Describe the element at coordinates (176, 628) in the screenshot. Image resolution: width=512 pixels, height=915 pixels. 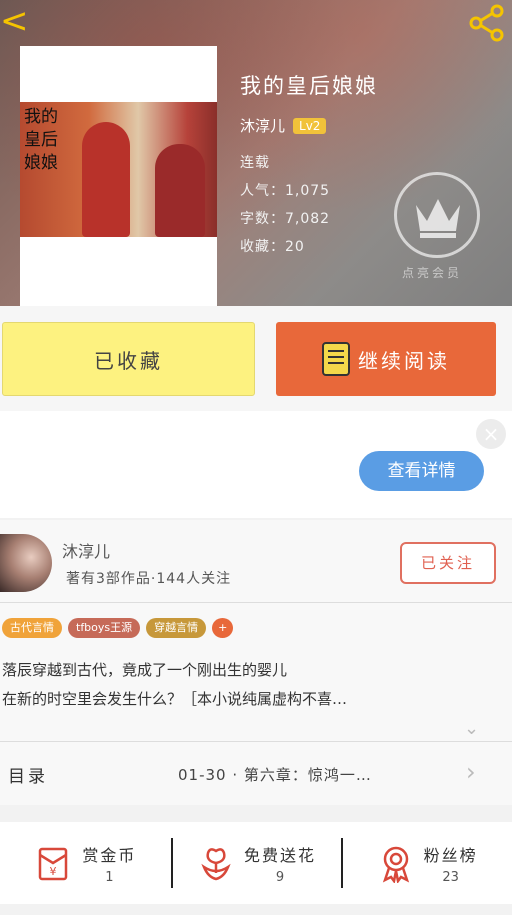
I see `tag-time-travel: 穿越言情` at that location.